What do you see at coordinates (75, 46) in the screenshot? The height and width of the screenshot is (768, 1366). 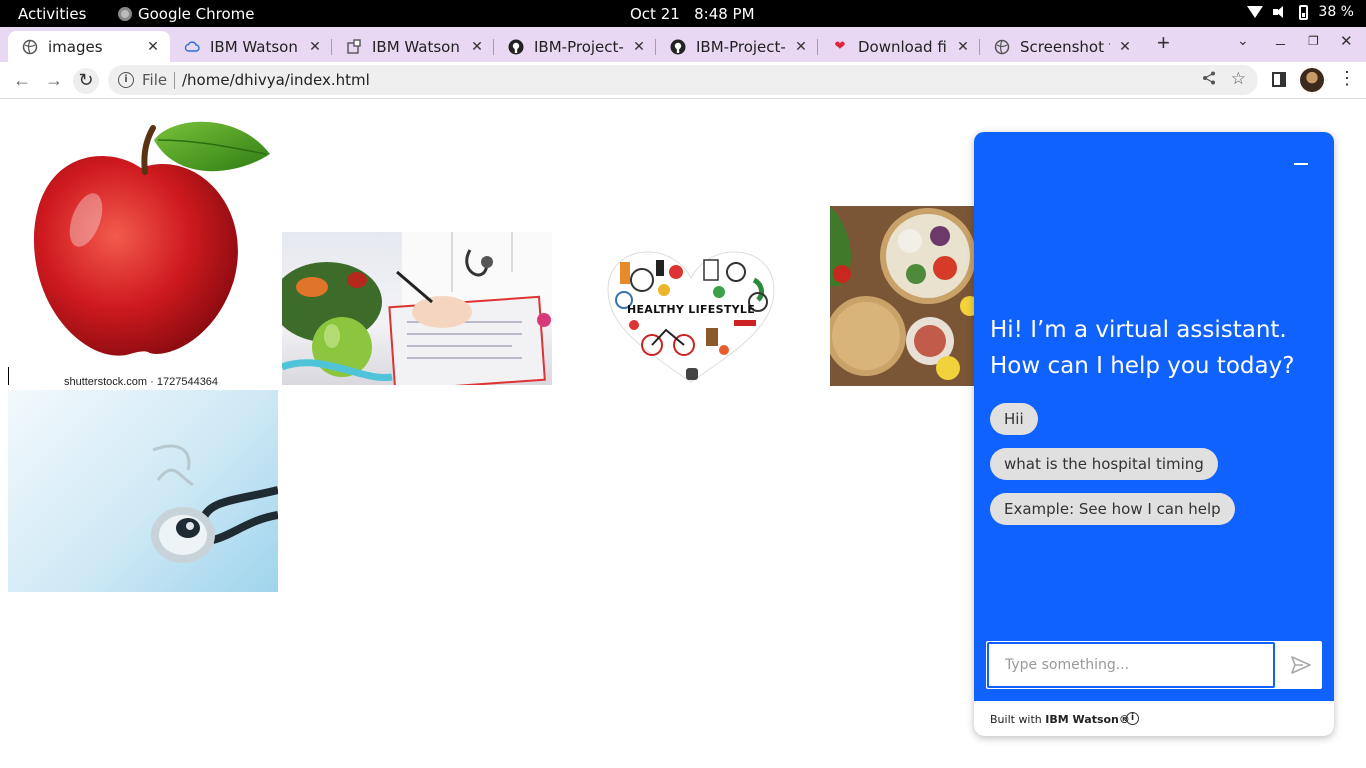 I see `tab-label: images` at bounding box center [75, 46].